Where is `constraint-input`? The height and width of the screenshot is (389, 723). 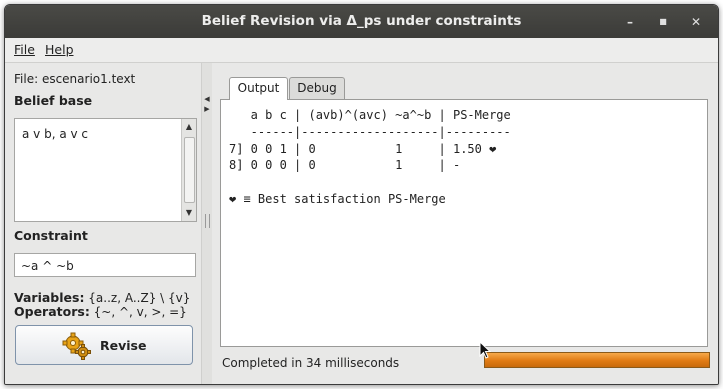
constraint-input is located at coordinates (106, 266).